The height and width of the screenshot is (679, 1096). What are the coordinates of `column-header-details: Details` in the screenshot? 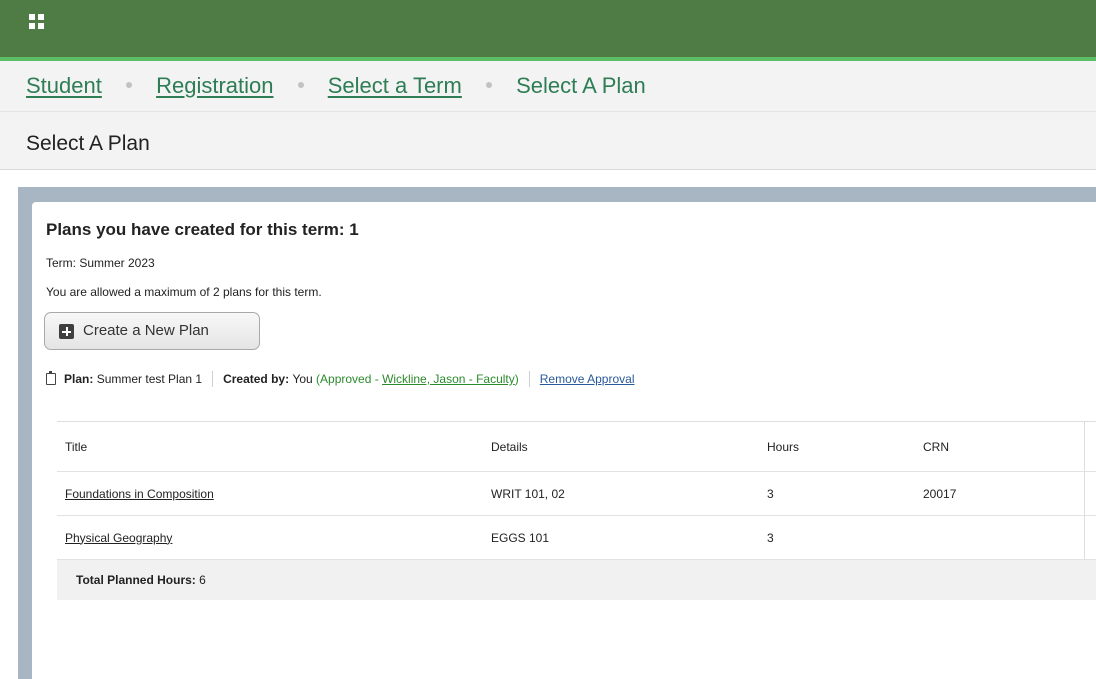 It's located at (621, 446).